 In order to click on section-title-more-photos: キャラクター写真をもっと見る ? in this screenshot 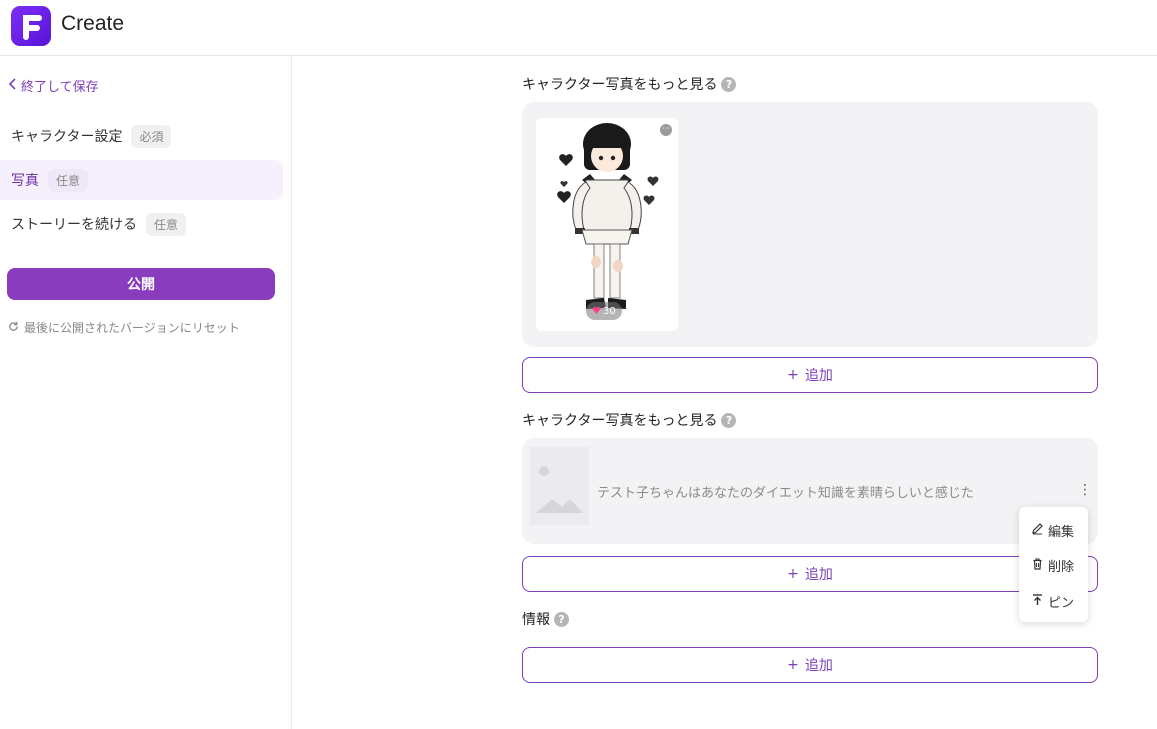, I will do `click(629, 84)`.